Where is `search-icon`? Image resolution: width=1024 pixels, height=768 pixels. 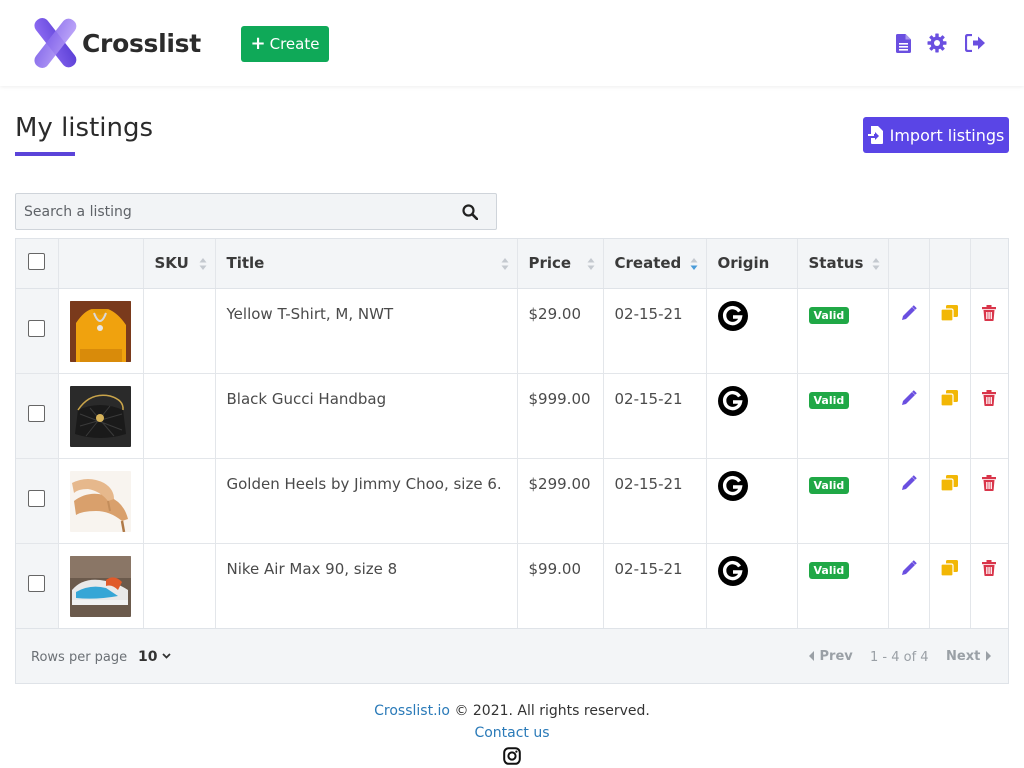 search-icon is located at coordinates (470, 212).